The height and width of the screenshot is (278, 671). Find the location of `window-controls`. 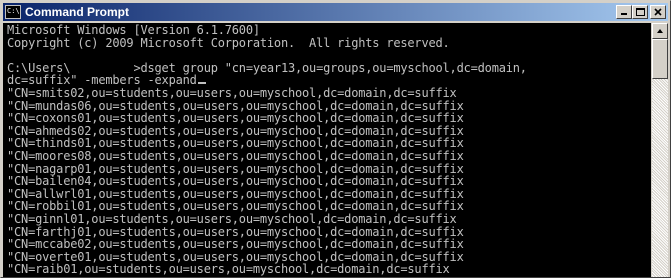

window-controls is located at coordinates (641, 12).